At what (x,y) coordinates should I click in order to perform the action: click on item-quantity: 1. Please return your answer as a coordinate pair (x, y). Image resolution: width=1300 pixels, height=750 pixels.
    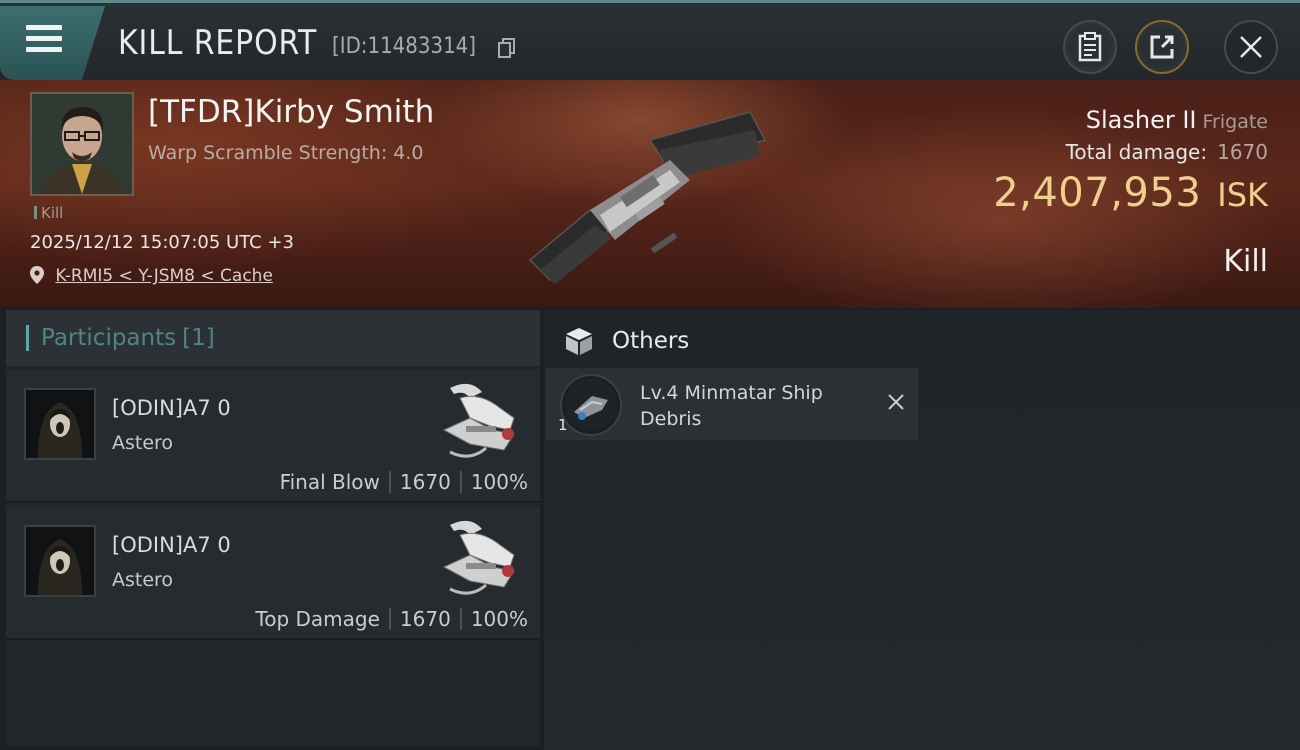
    Looking at the image, I should click on (563, 425).